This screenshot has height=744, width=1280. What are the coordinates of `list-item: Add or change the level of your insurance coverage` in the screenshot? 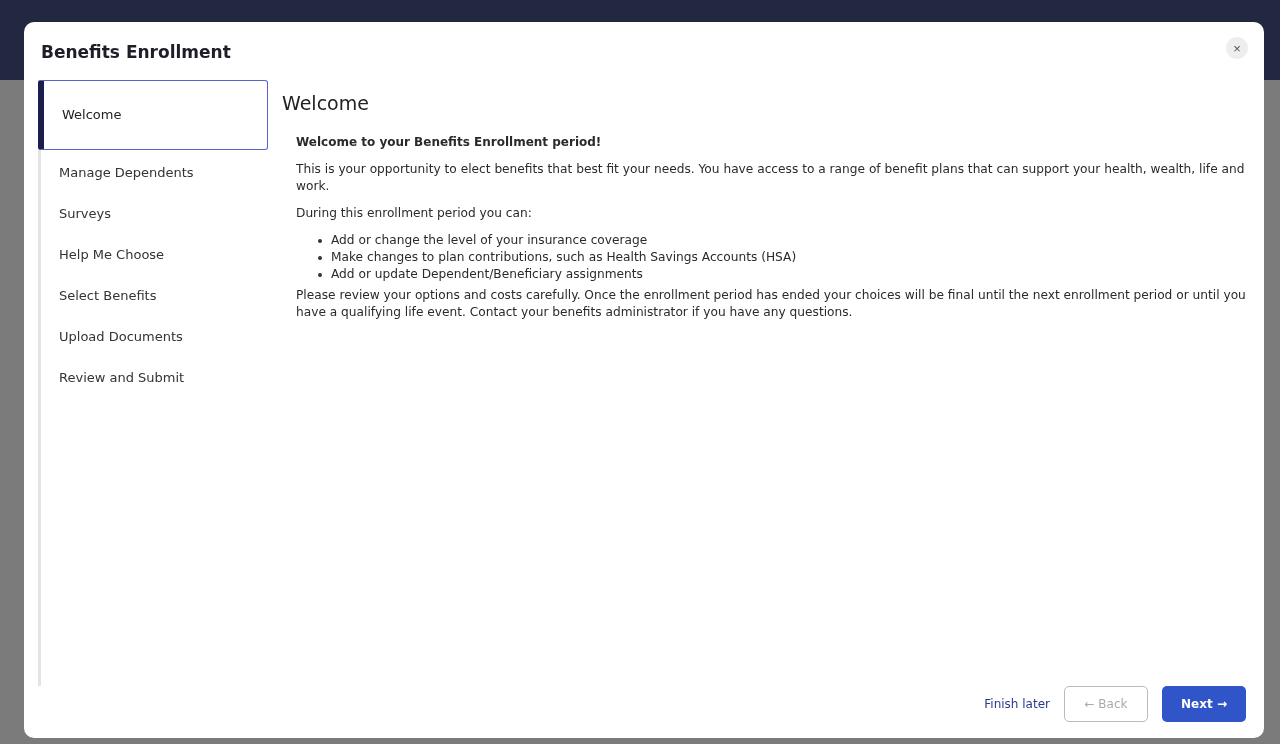 It's located at (489, 240).